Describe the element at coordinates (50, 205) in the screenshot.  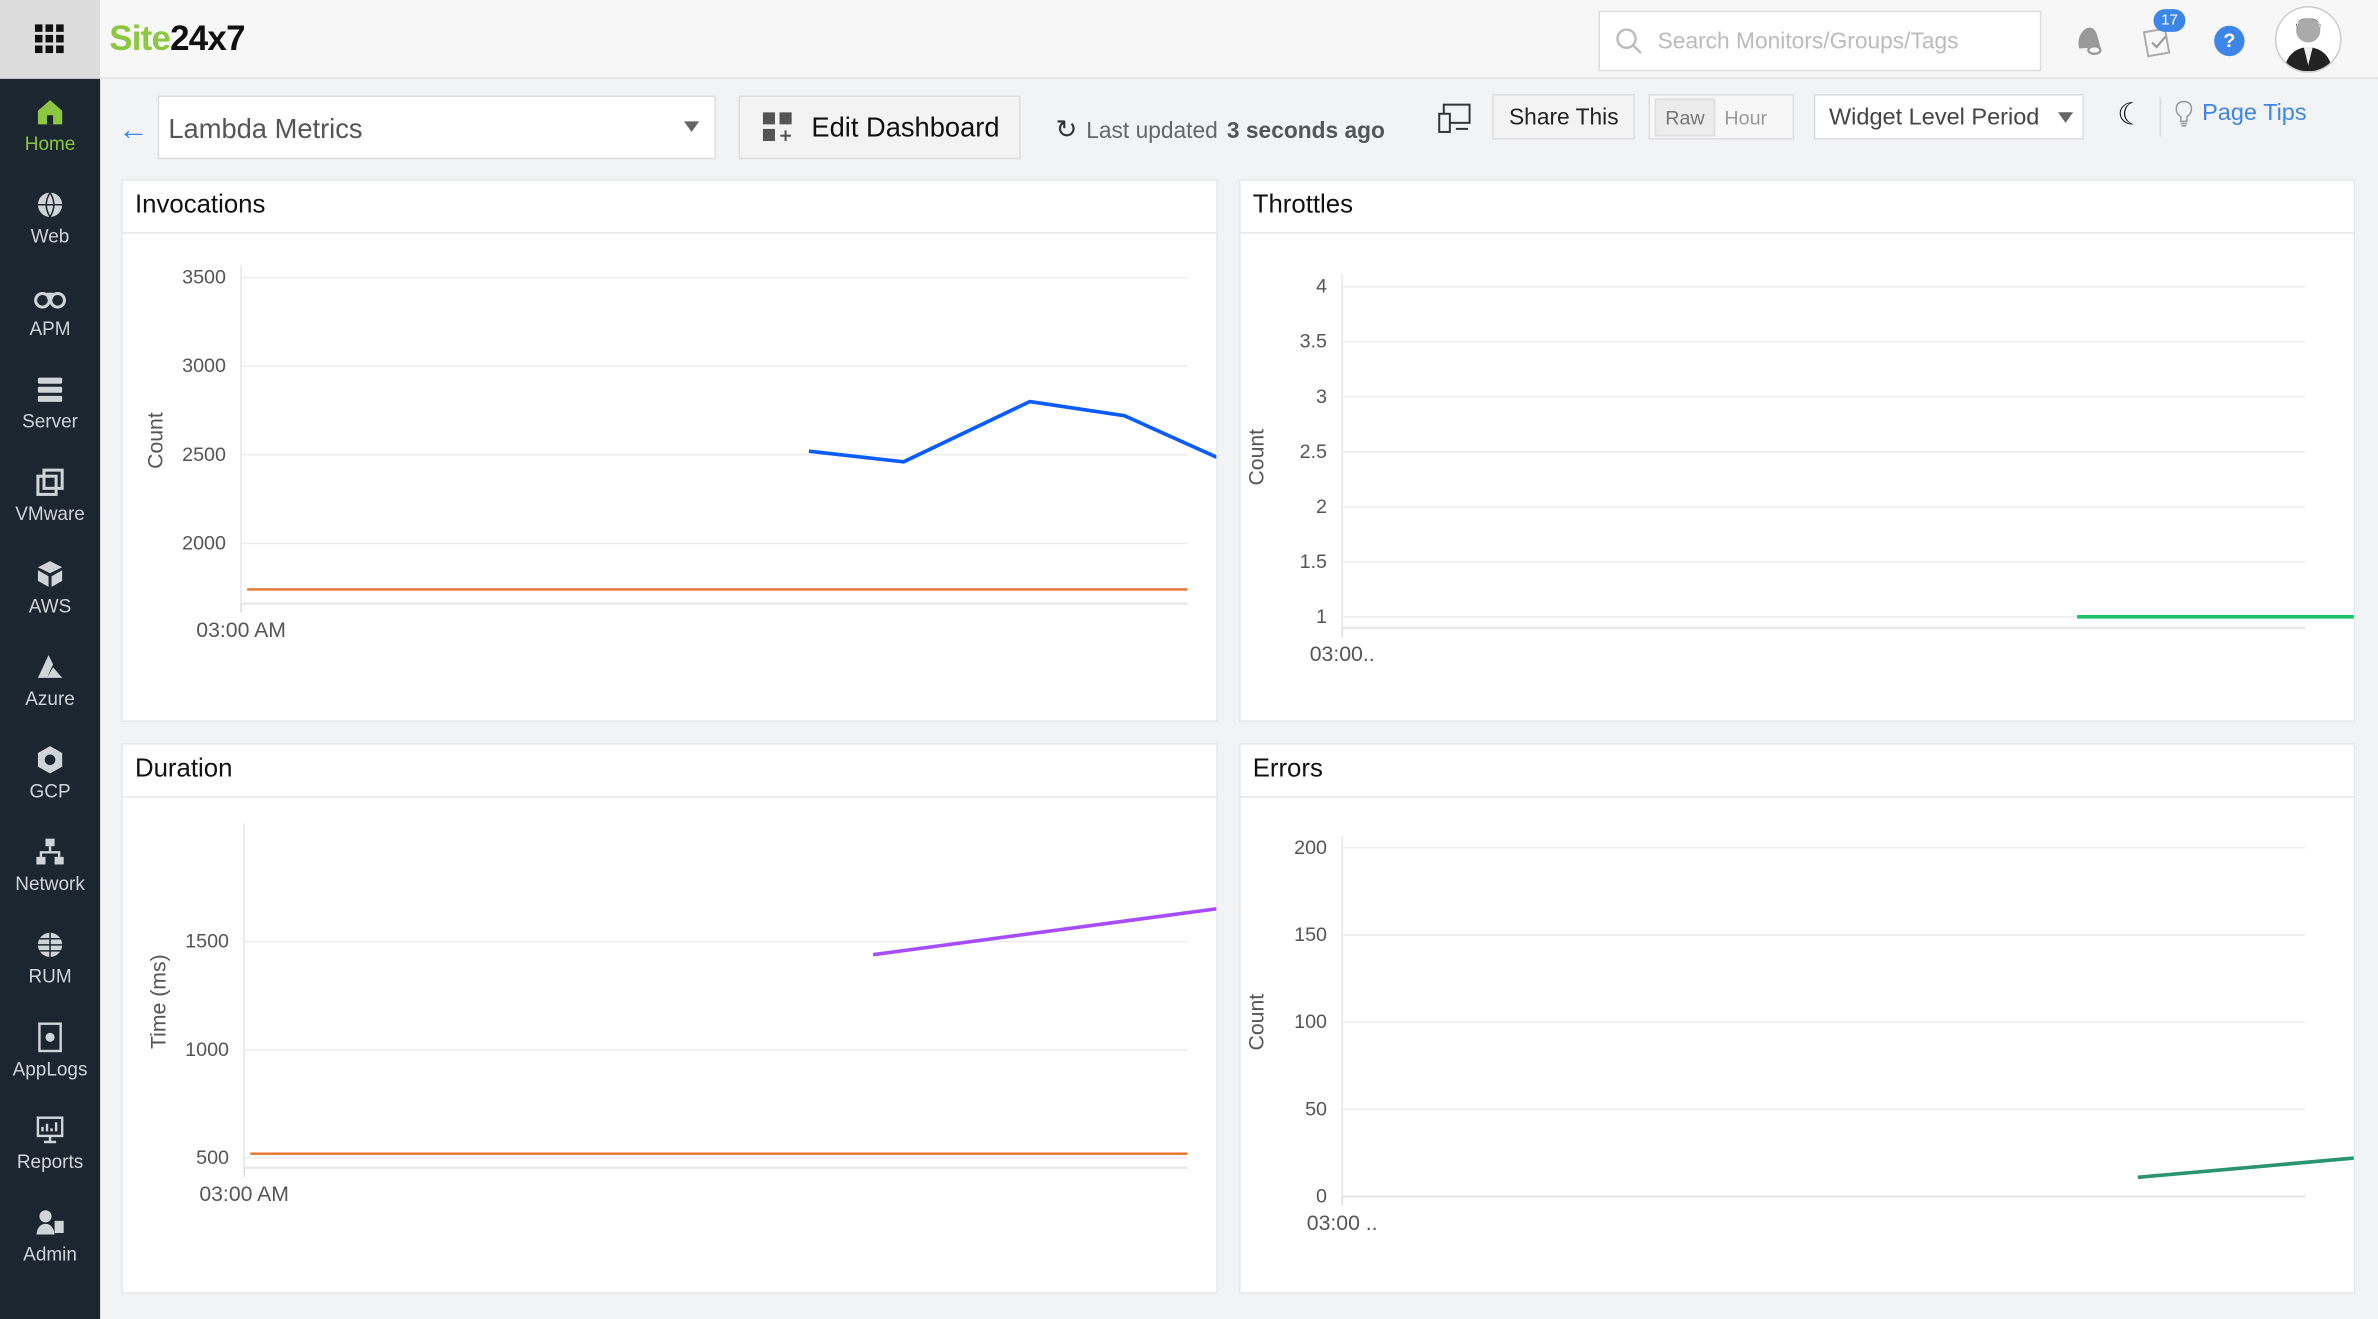
I see `globe-icon` at that location.